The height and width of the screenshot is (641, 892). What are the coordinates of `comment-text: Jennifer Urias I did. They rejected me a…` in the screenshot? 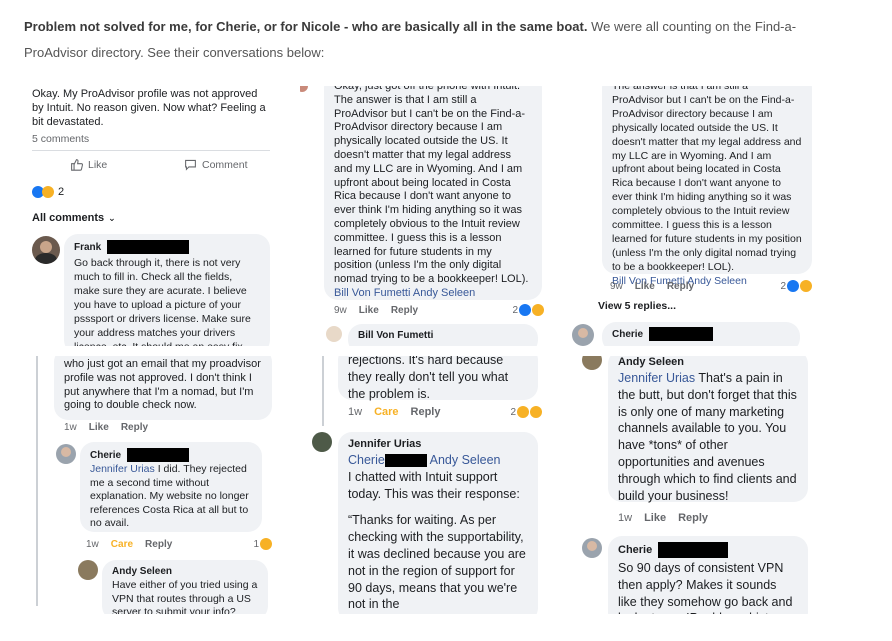 It's located at (169, 496).